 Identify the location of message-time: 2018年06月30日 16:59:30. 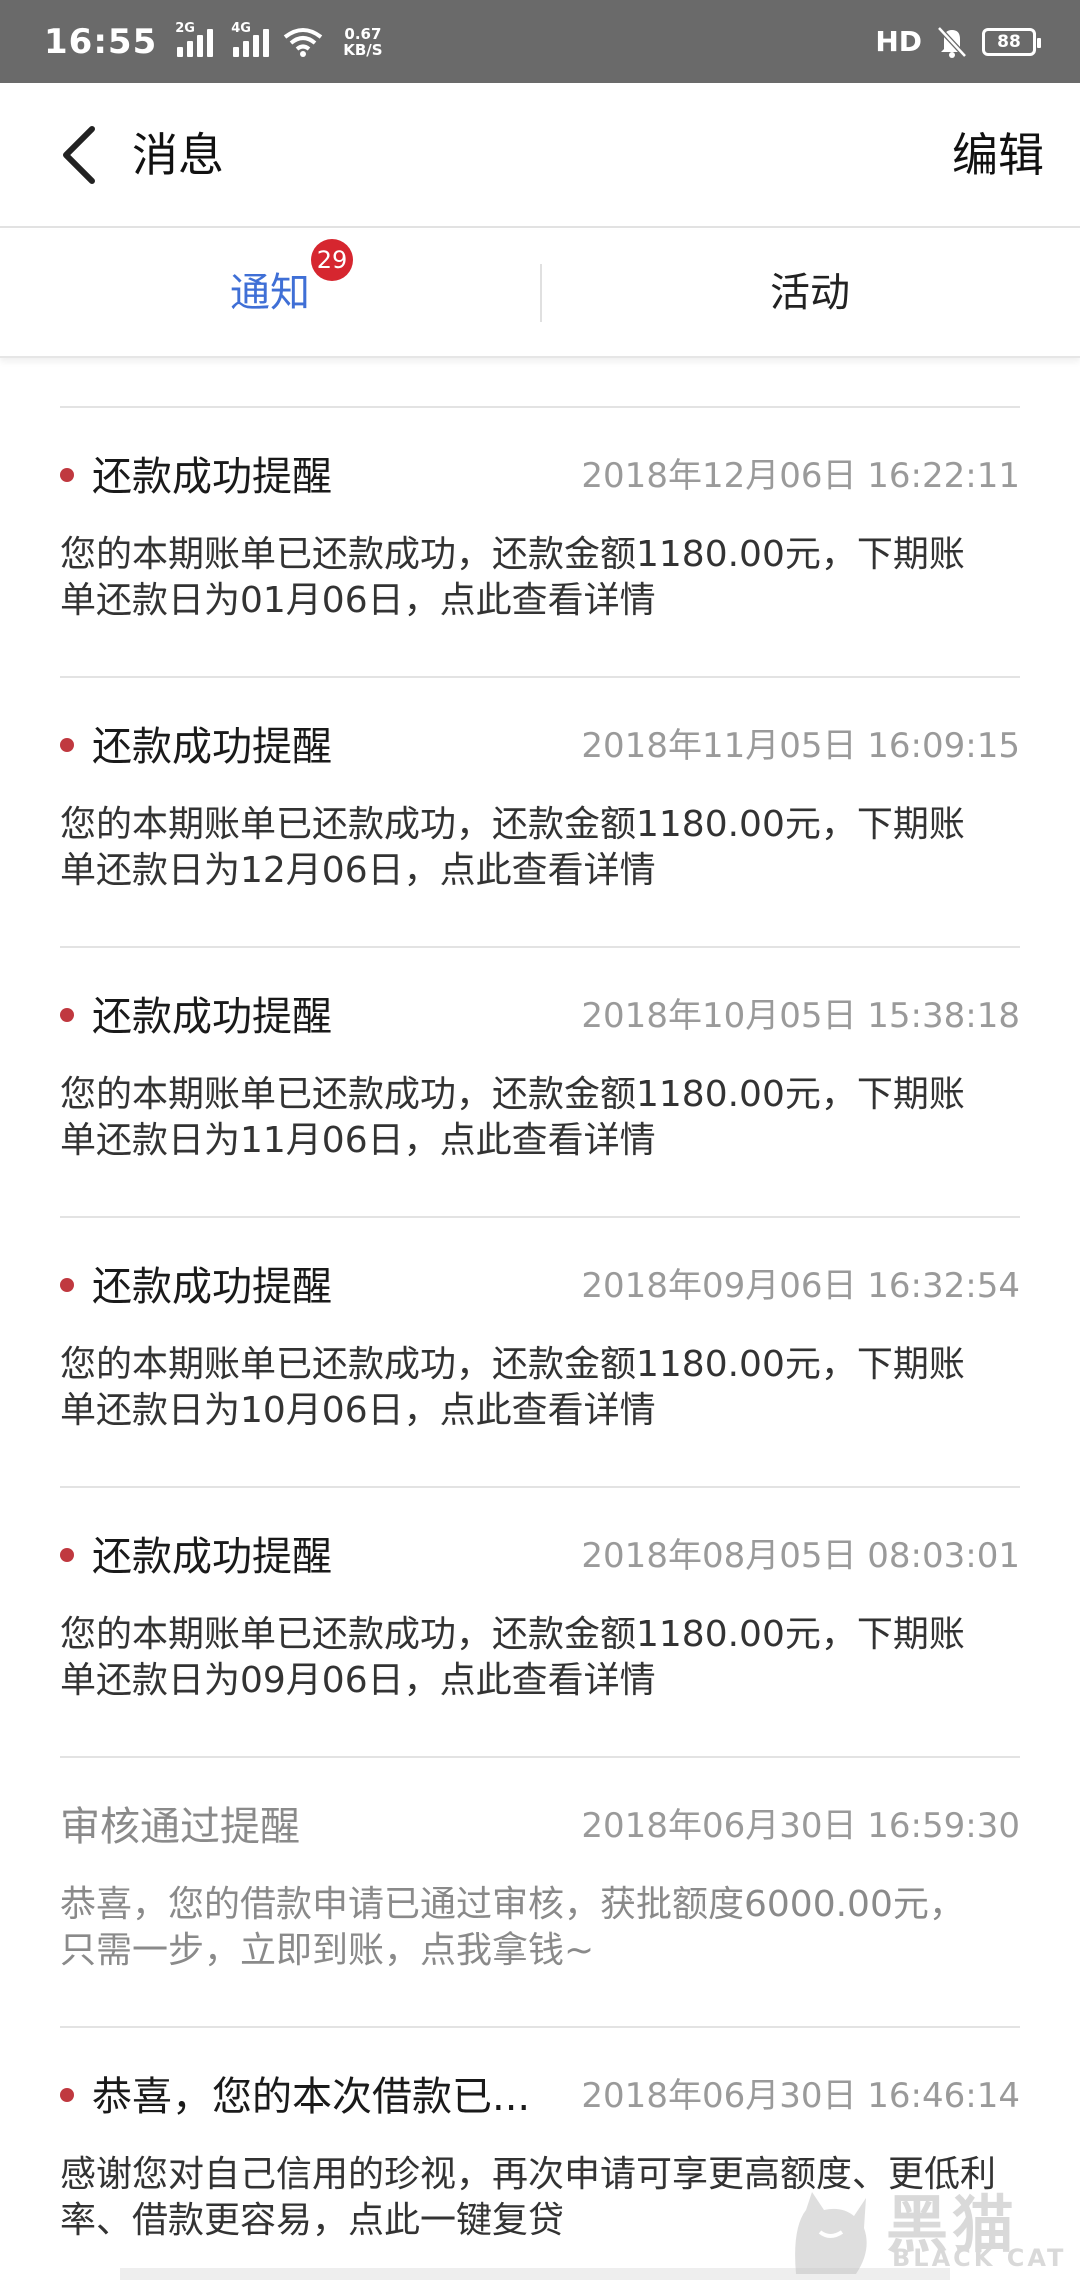
(800, 1826).